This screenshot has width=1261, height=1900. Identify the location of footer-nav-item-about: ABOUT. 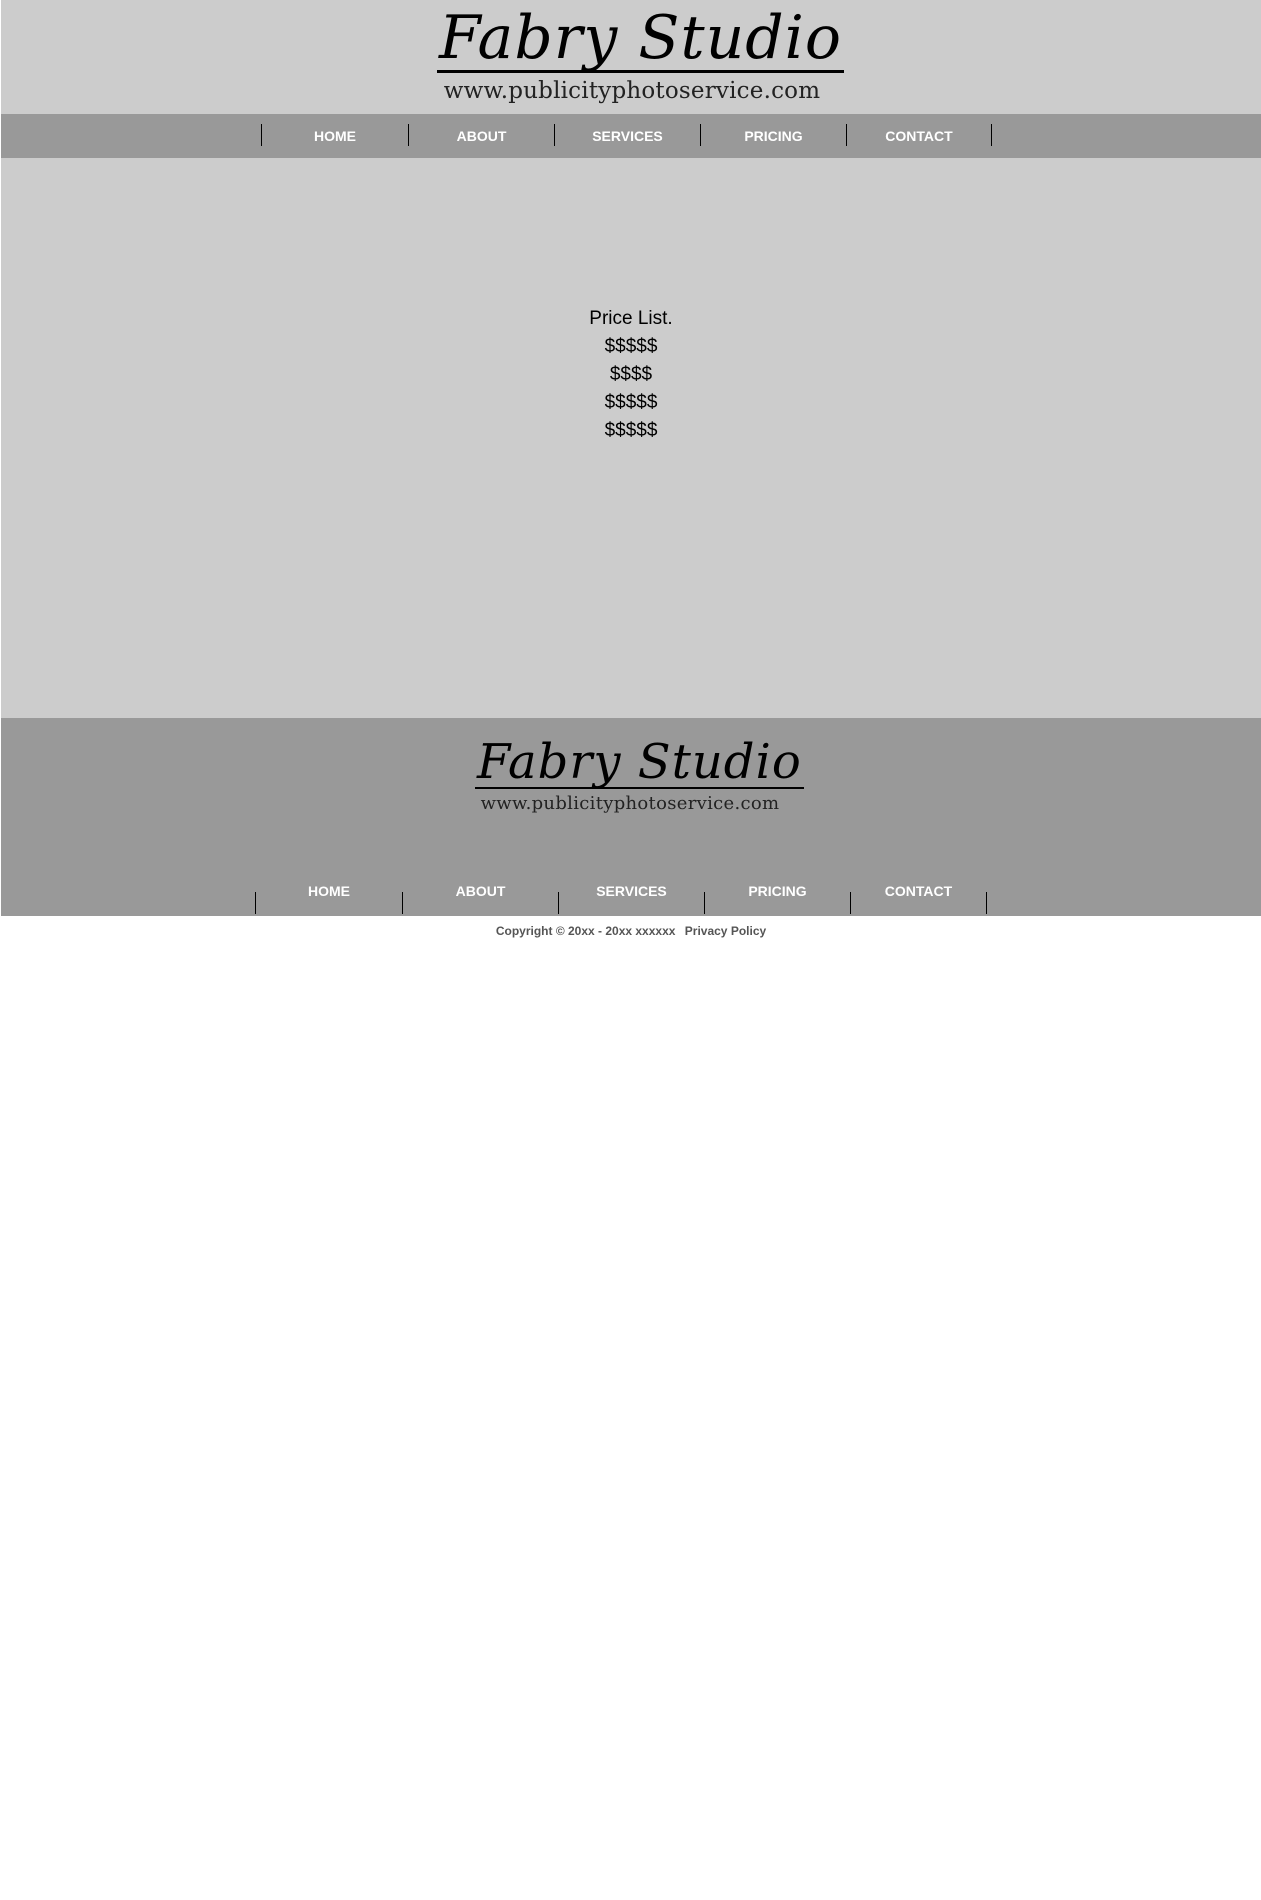
(480, 891).